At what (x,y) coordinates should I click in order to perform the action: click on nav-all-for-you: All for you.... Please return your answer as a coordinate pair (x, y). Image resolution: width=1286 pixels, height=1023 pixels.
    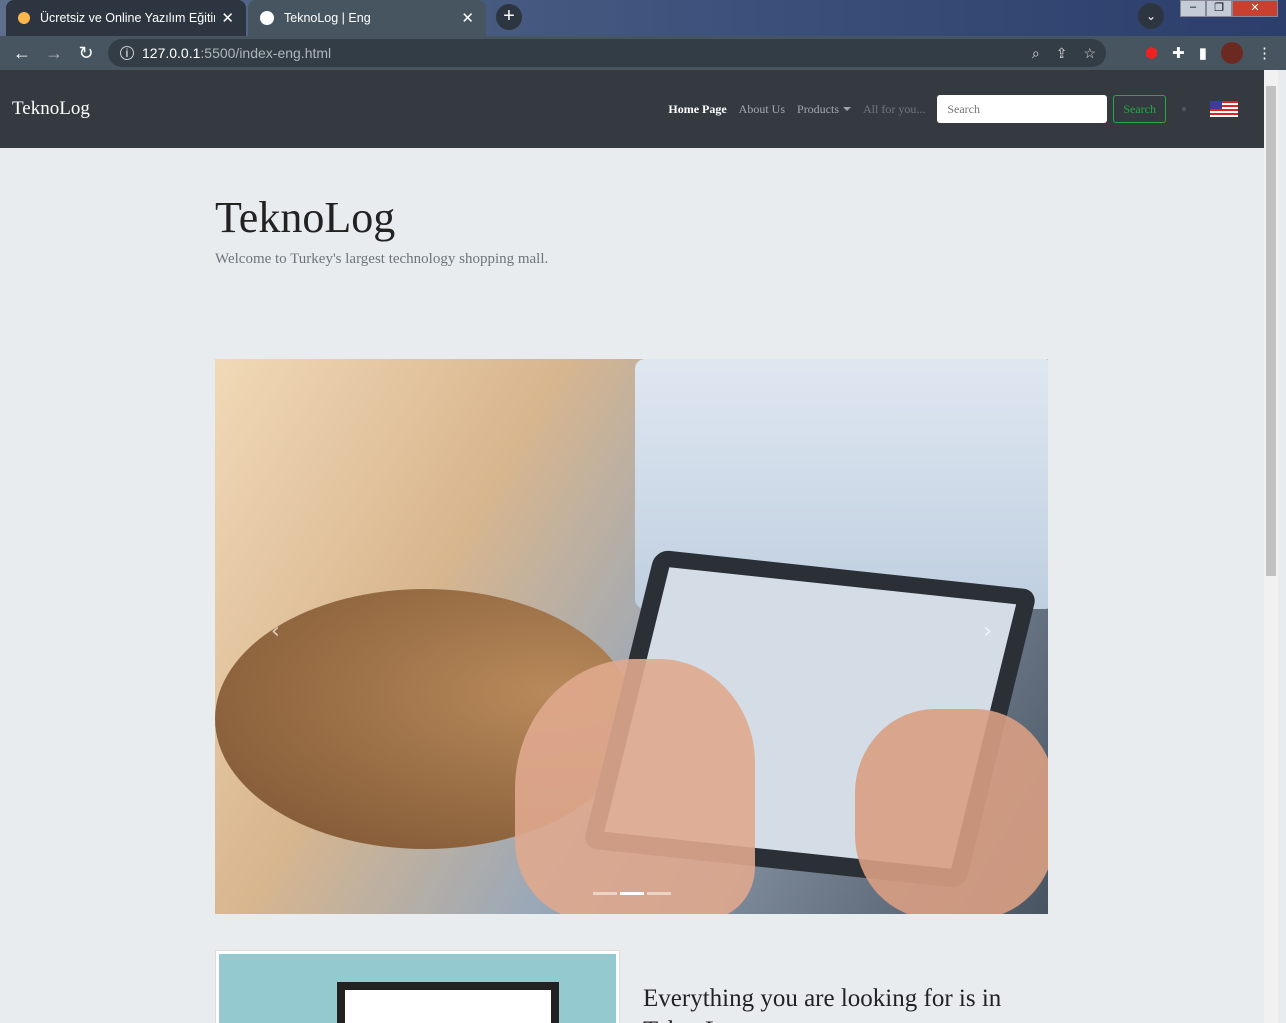
    Looking at the image, I should click on (894, 108).